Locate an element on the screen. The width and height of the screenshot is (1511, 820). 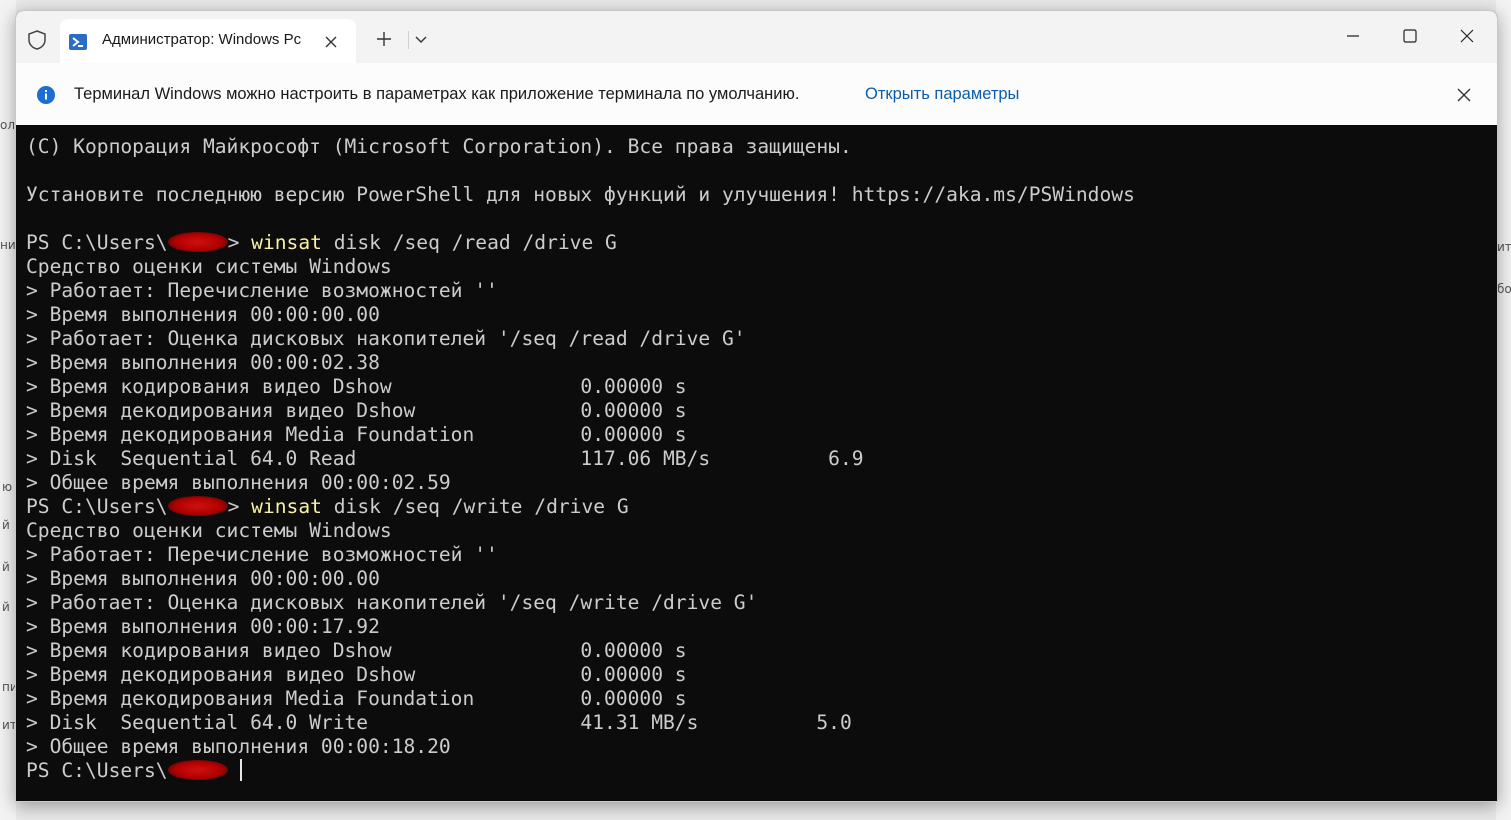
info-bar-close-icon is located at coordinates (1464, 95).